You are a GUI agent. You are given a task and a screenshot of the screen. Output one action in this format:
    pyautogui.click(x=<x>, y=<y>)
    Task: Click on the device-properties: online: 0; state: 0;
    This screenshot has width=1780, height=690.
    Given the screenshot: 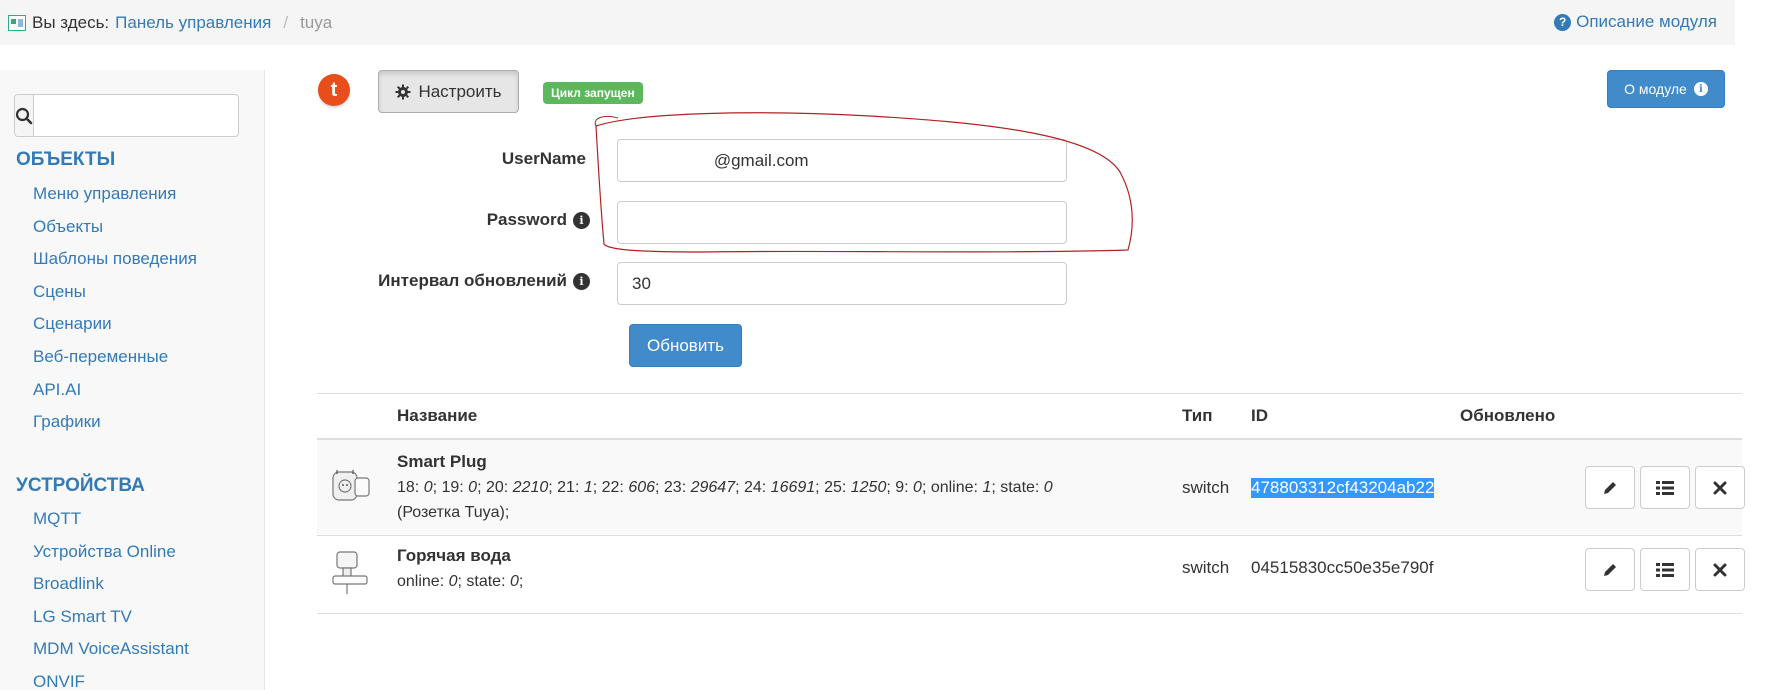 What is the action you would take?
    pyautogui.click(x=460, y=581)
    